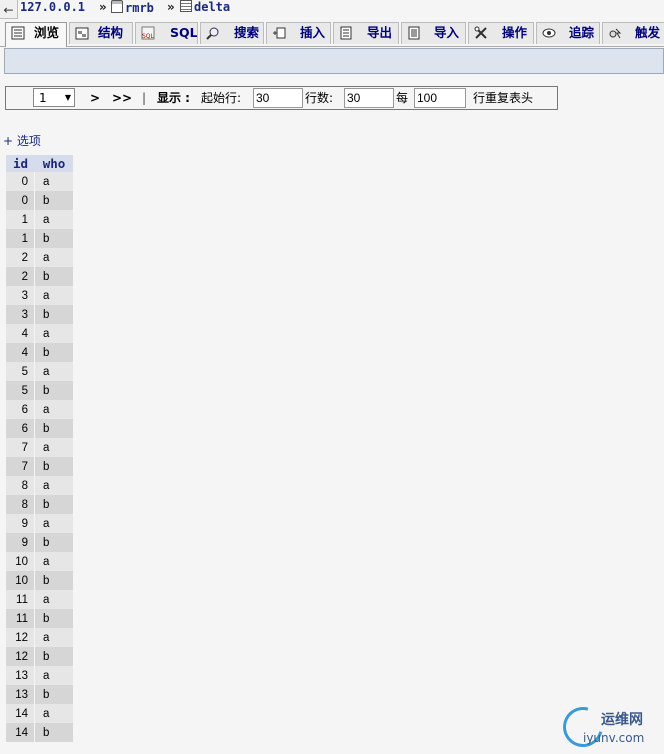 The width and height of the screenshot is (664, 754). I want to click on table-row: 2b, so click(39, 276).